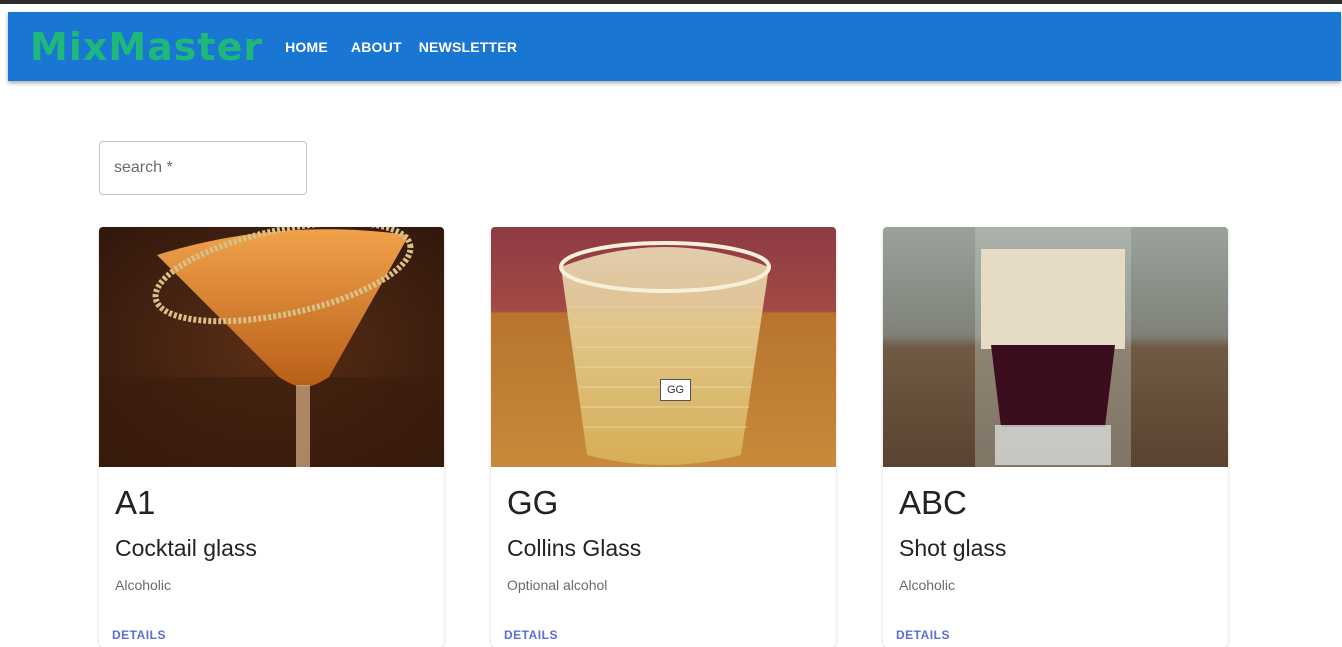 Image resolution: width=1342 pixels, height=647 pixels. Describe the element at coordinates (533, 502) in the screenshot. I see `card-title: GG` at that location.